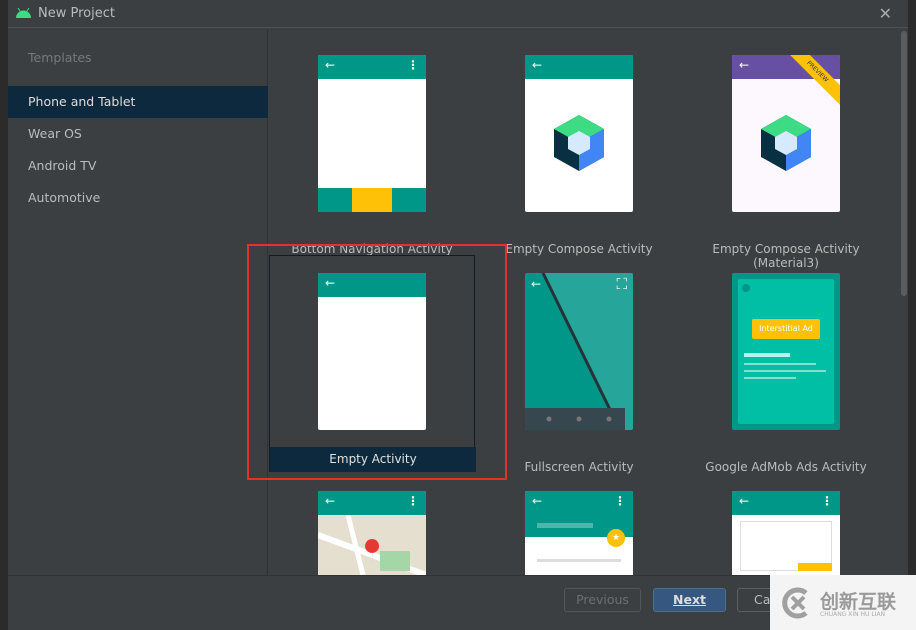 This screenshot has width=916, height=630. Describe the element at coordinates (4, 315) in the screenshot. I see `ide-background-left` at that location.